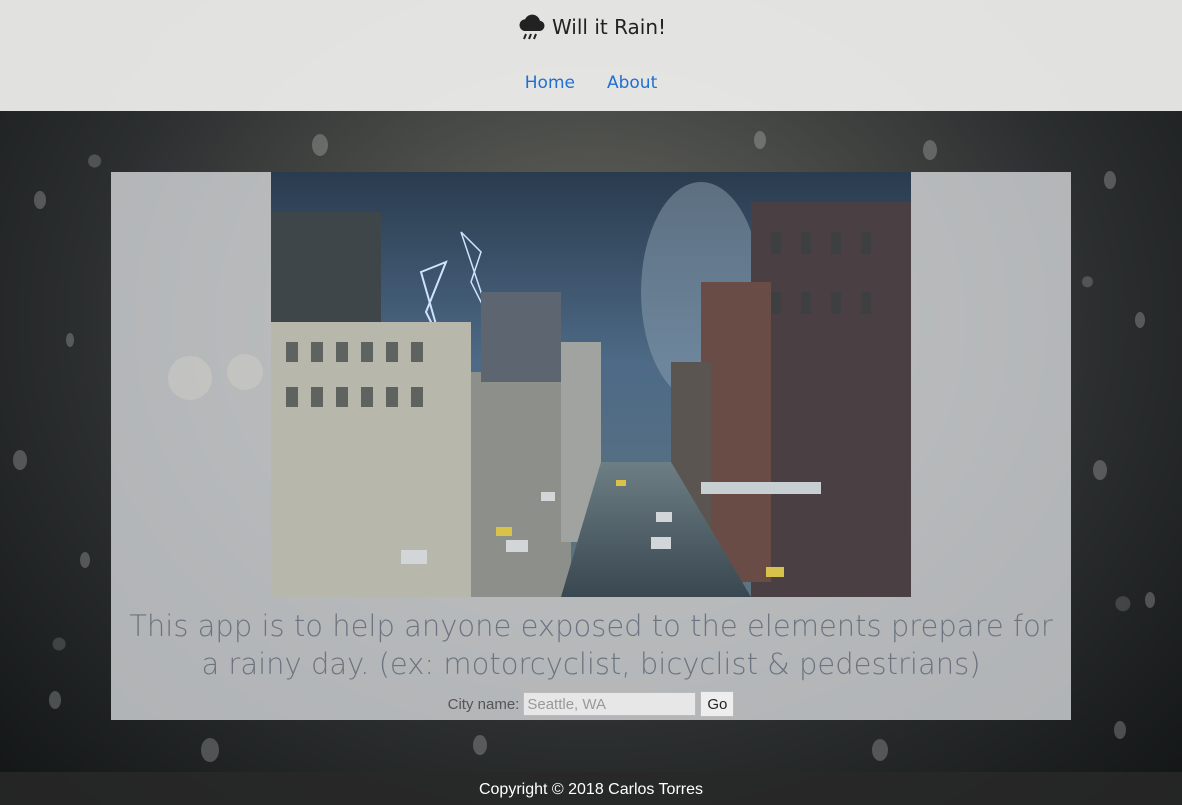  Describe the element at coordinates (550, 83) in the screenshot. I see `nav-home-link: Home` at that location.